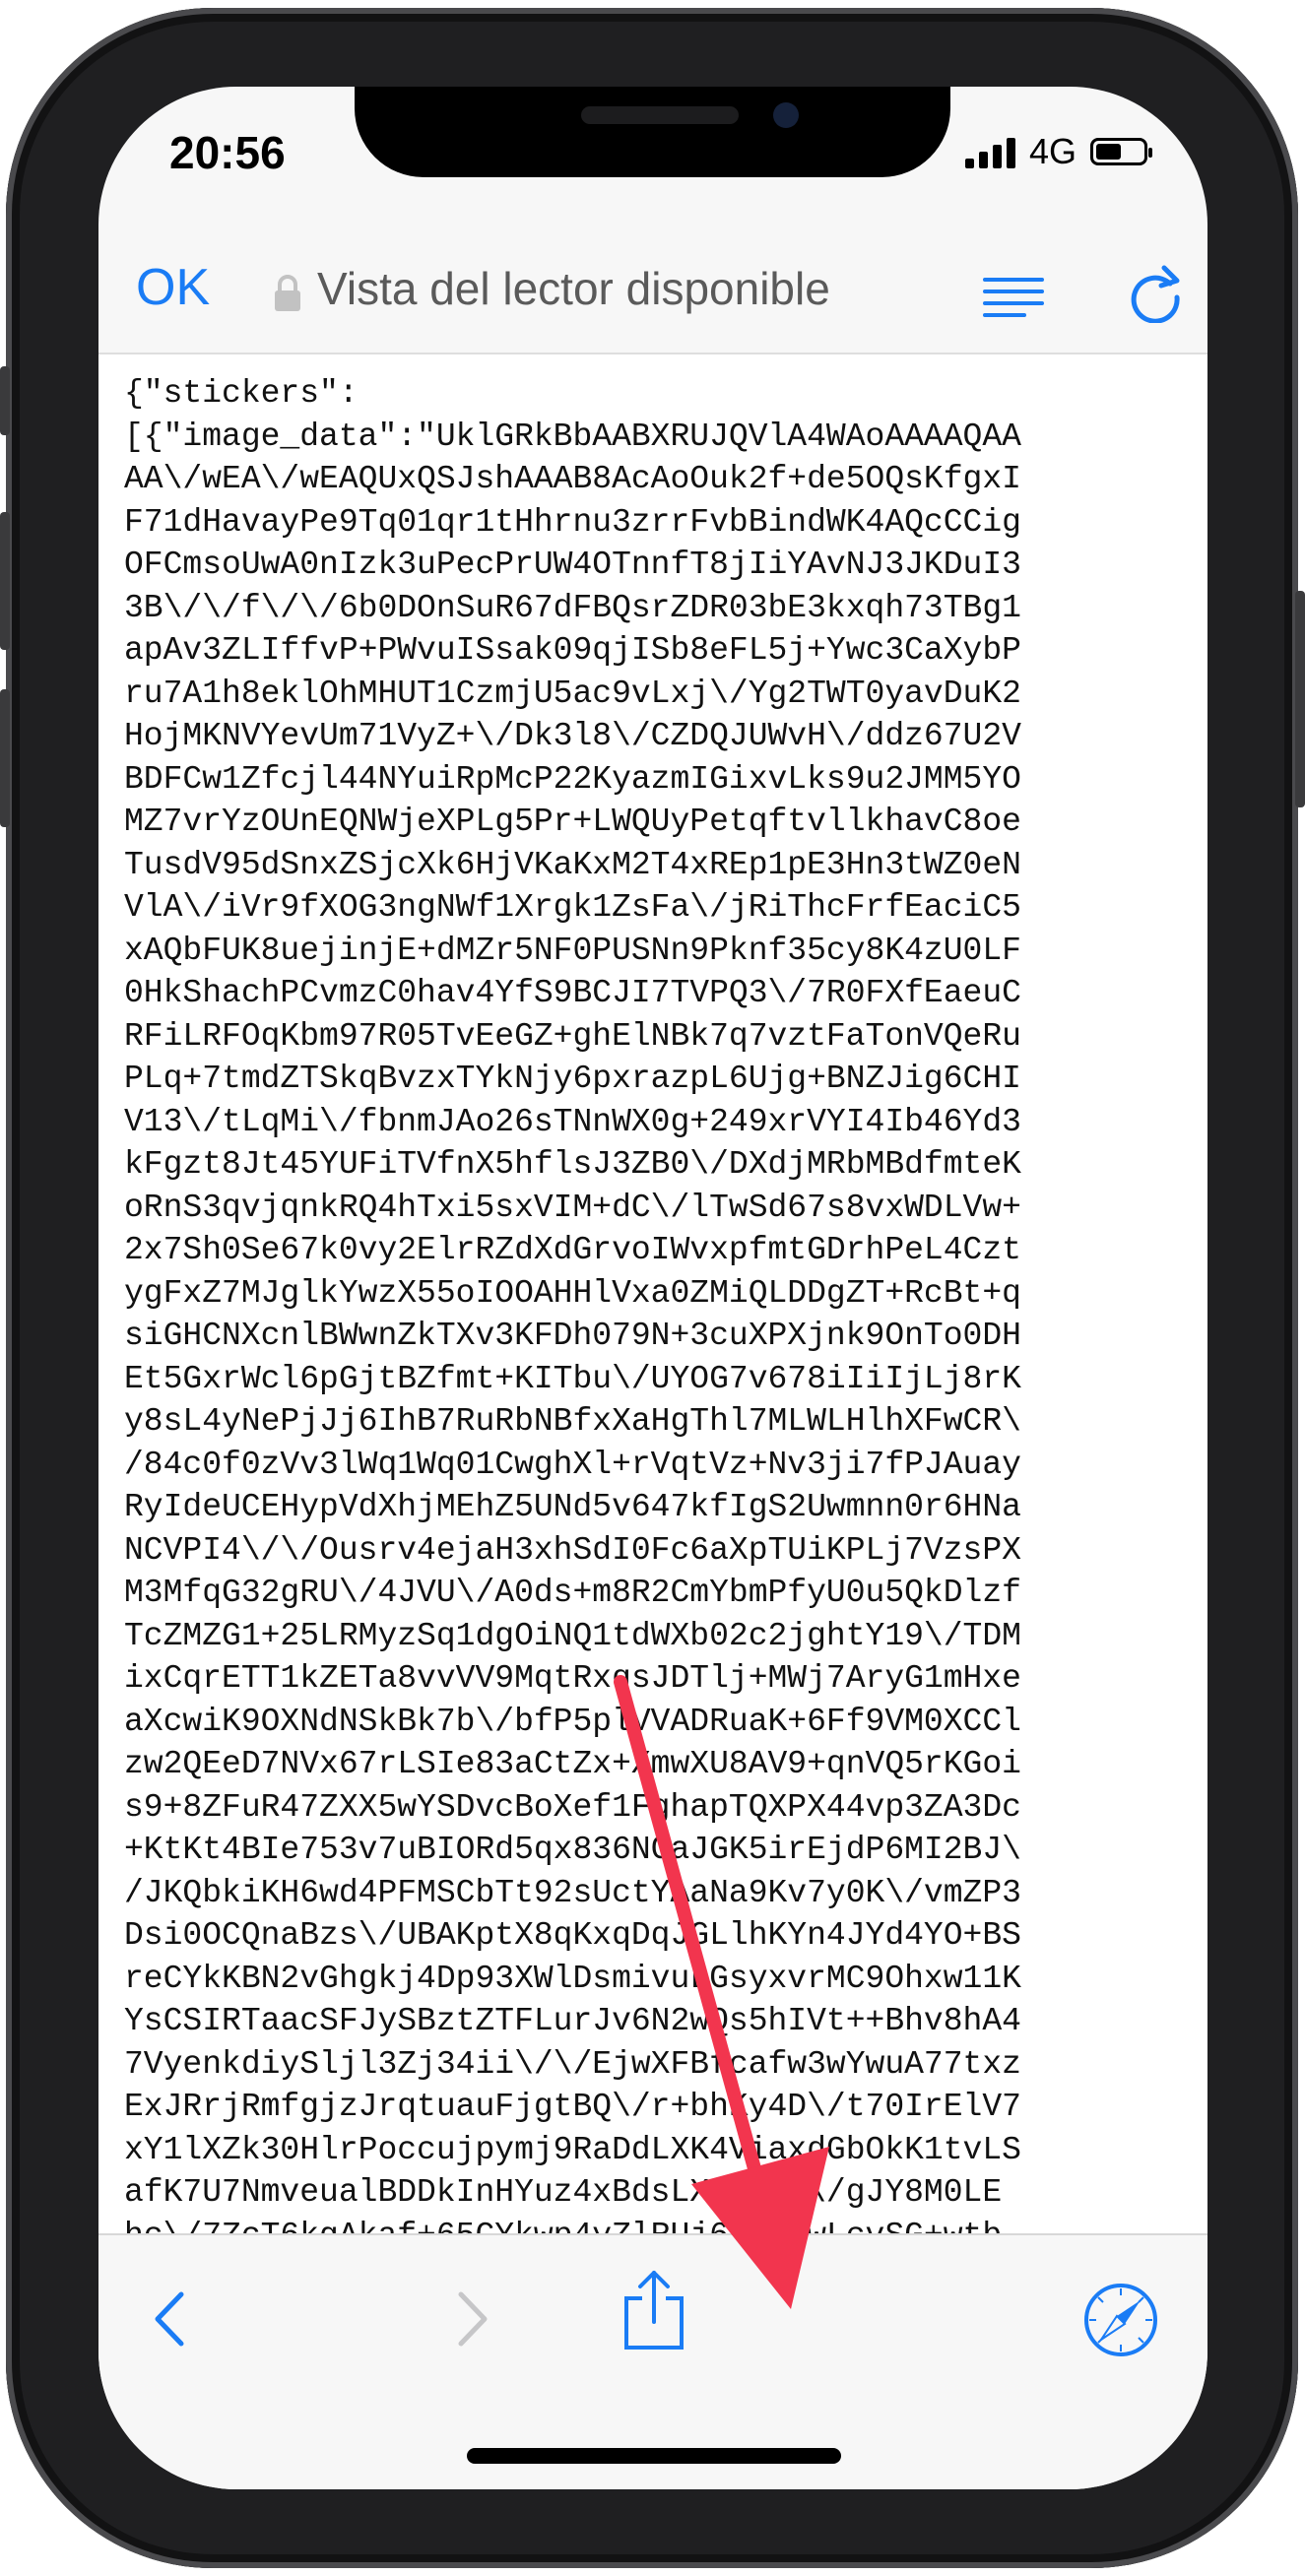 The image size is (1305, 2576). I want to click on status-indicators: 4G, so click(1059, 151).